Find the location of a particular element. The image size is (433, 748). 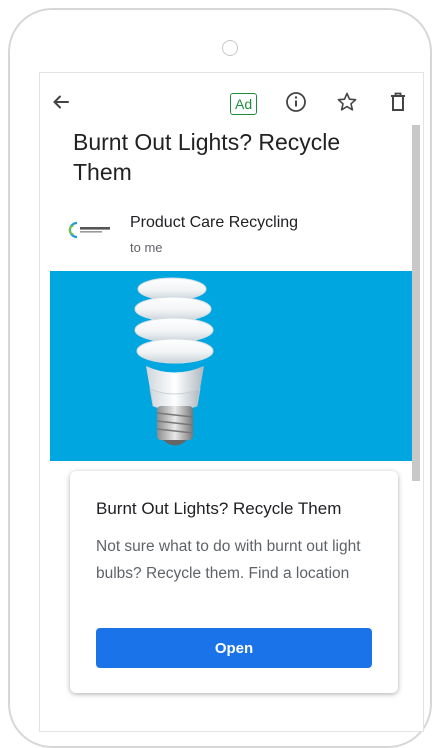

light-bulb-icon is located at coordinates (174, 361).